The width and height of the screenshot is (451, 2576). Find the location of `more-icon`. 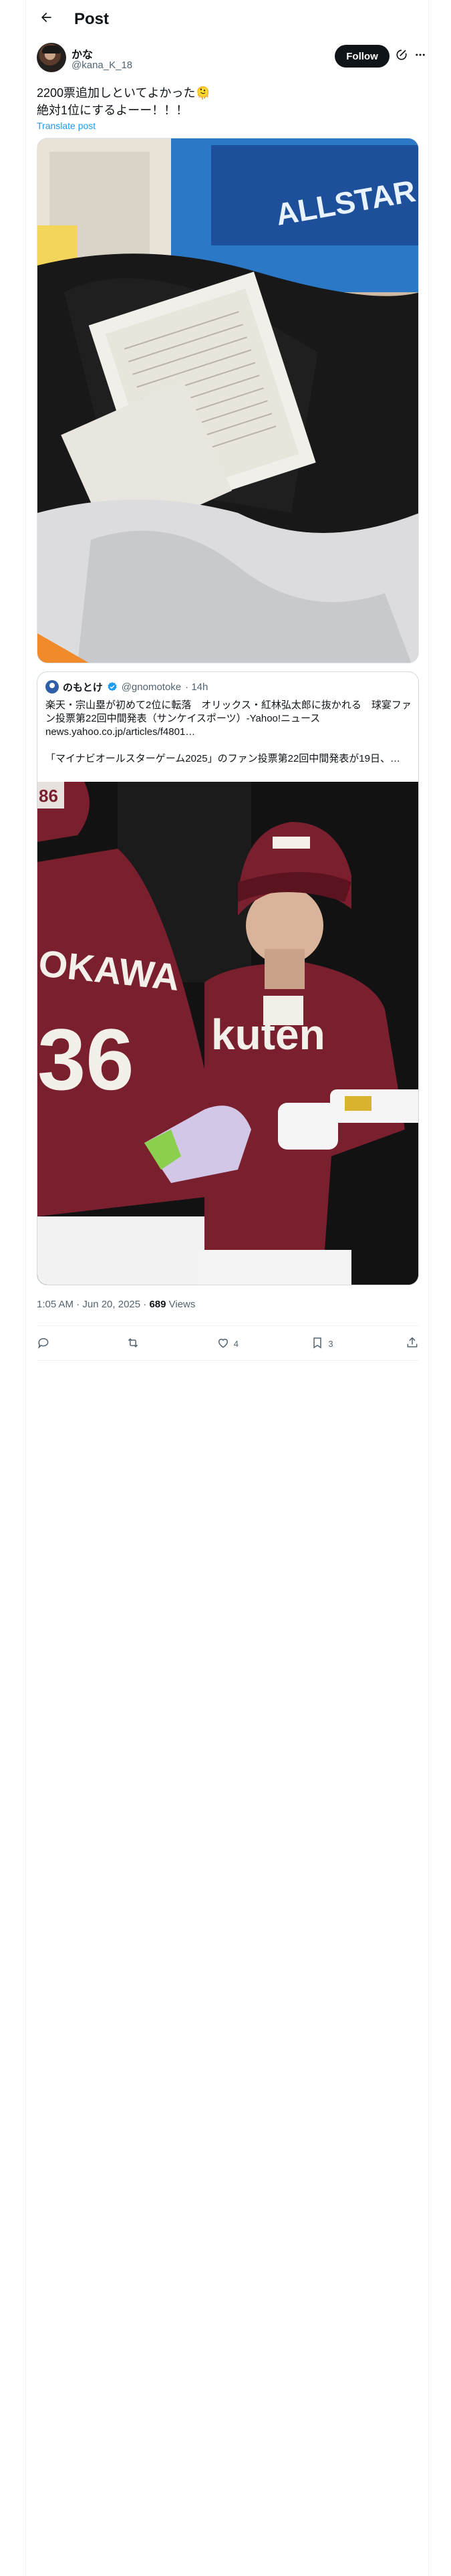

more-icon is located at coordinates (420, 56).